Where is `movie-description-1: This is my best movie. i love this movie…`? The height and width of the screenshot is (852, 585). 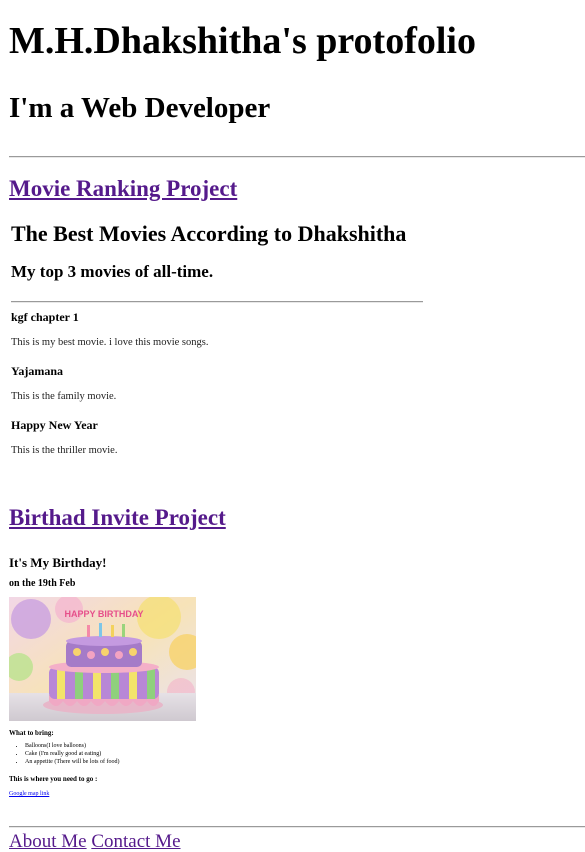
movie-description-1: This is my best movie. i love this movie… is located at coordinates (110, 342).